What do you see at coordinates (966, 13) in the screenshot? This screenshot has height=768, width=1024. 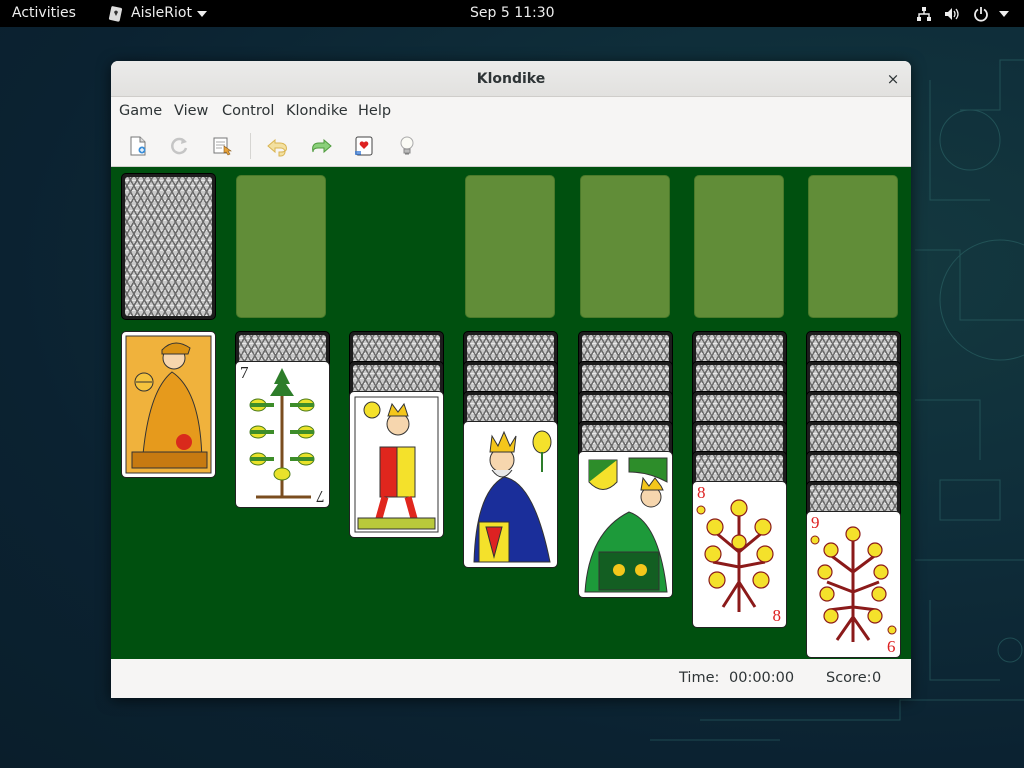 I see `system-menu` at bounding box center [966, 13].